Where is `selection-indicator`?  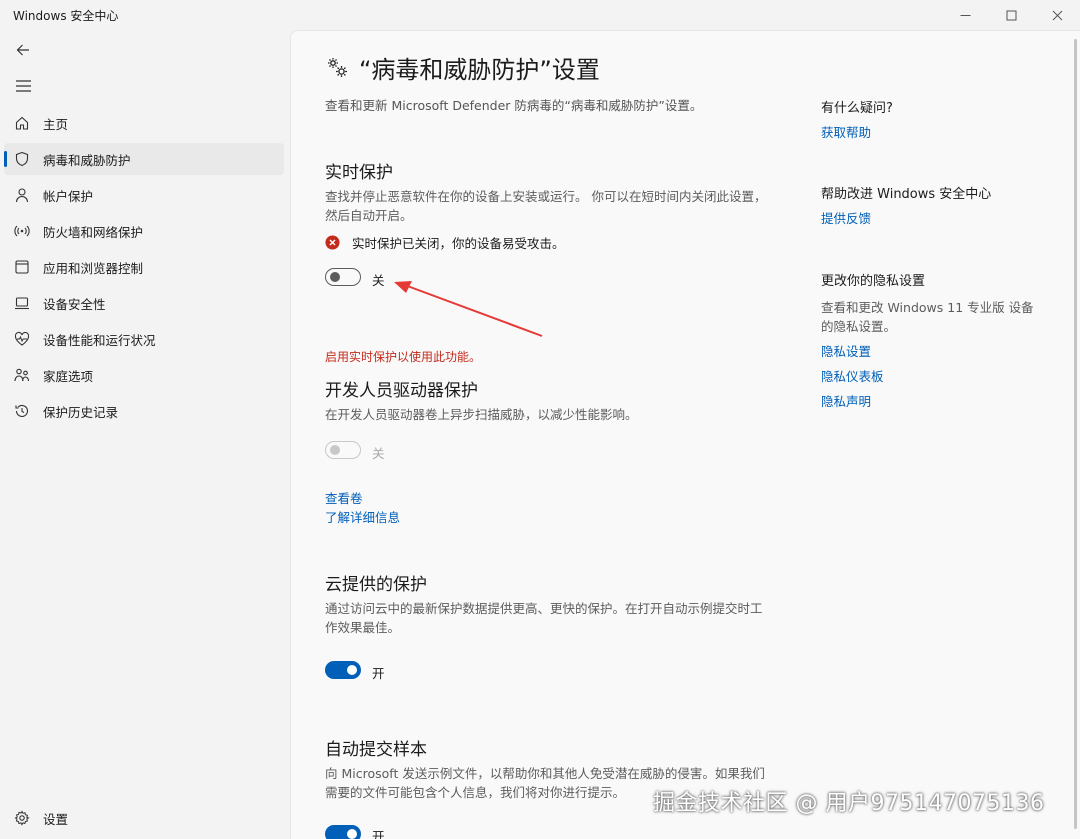
selection-indicator is located at coordinates (5, 159).